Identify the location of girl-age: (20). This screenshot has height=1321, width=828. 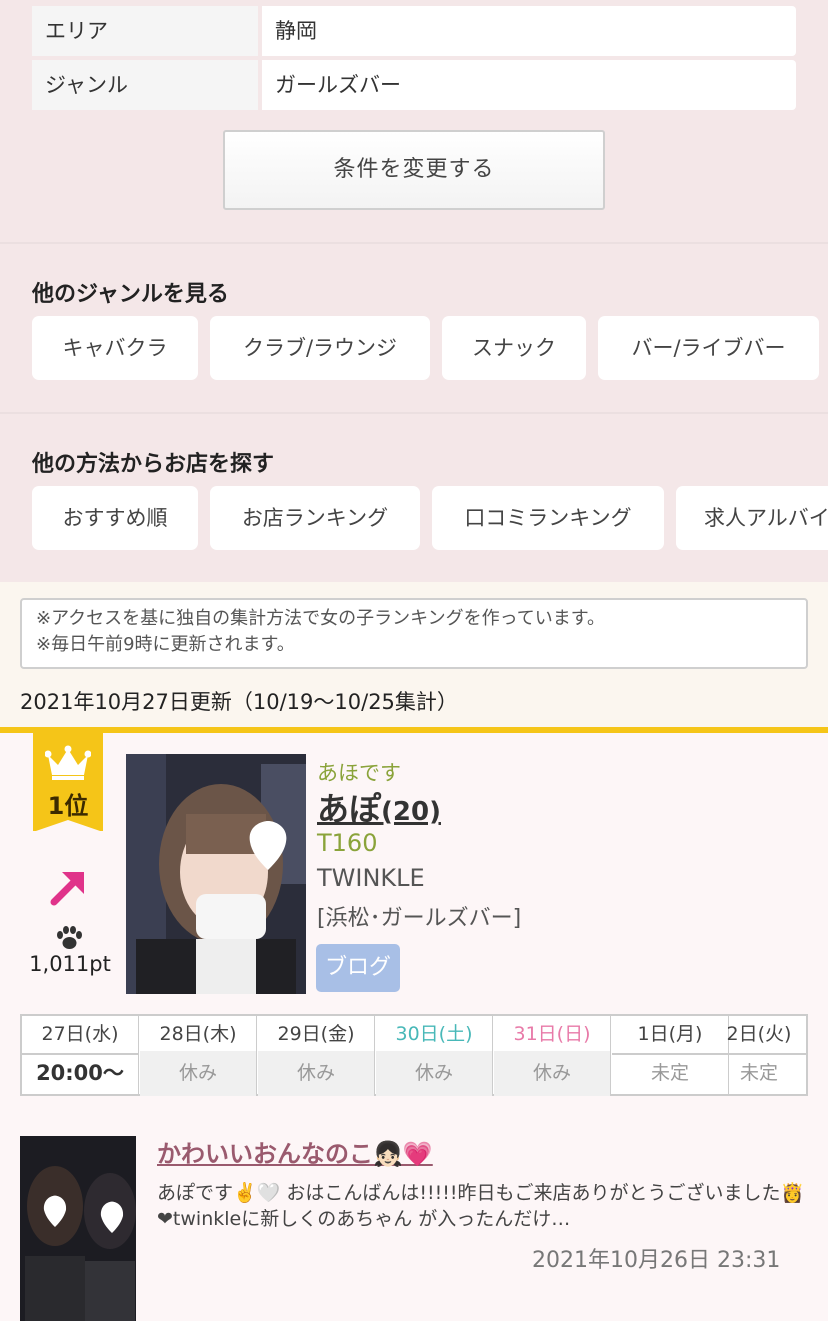
(411, 812).